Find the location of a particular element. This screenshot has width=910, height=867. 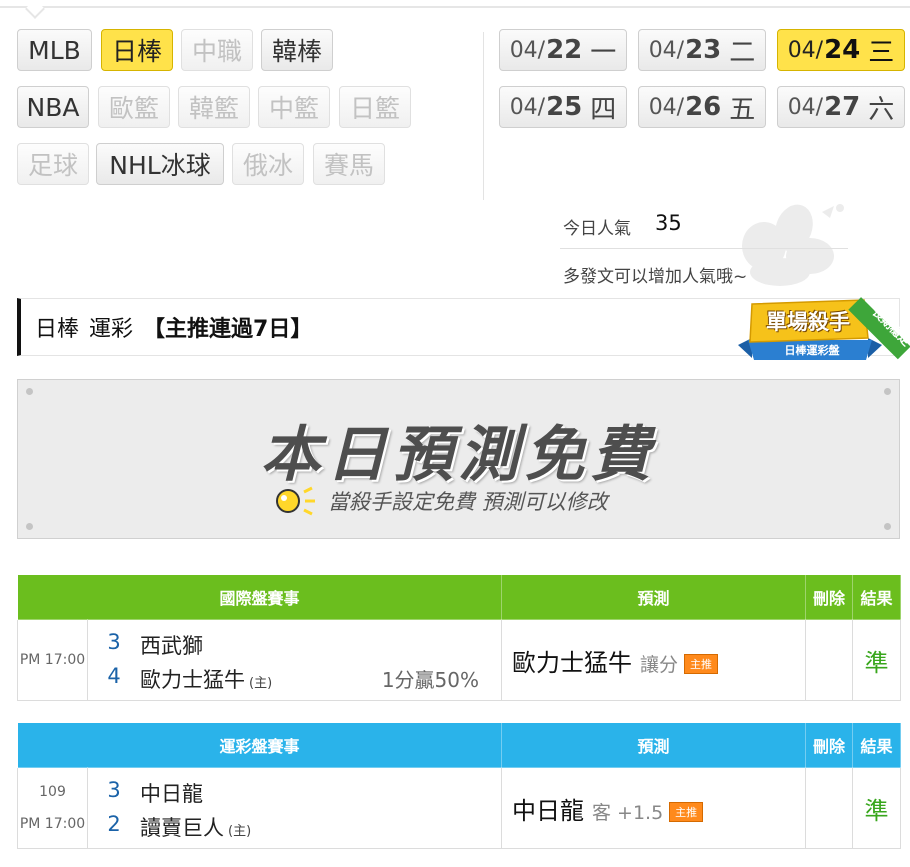

date-day: 25 is located at coordinates (564, 107).